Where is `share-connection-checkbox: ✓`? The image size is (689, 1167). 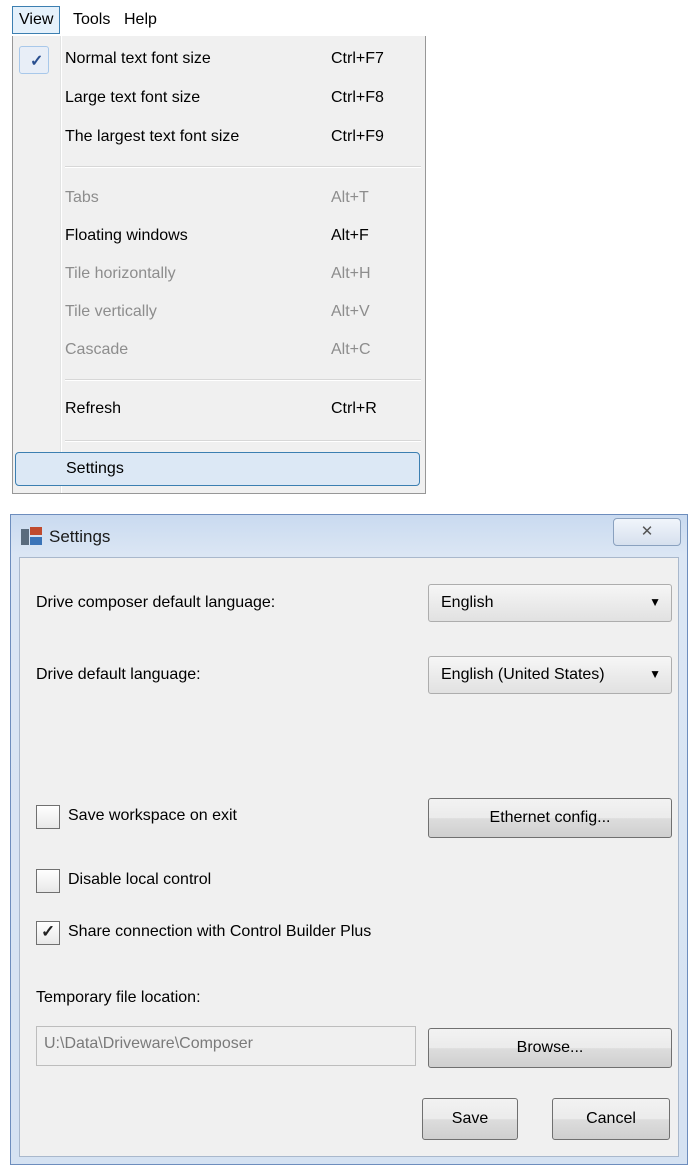 share-connection-checkbox: ✓ is located at coordinates (48, 933).